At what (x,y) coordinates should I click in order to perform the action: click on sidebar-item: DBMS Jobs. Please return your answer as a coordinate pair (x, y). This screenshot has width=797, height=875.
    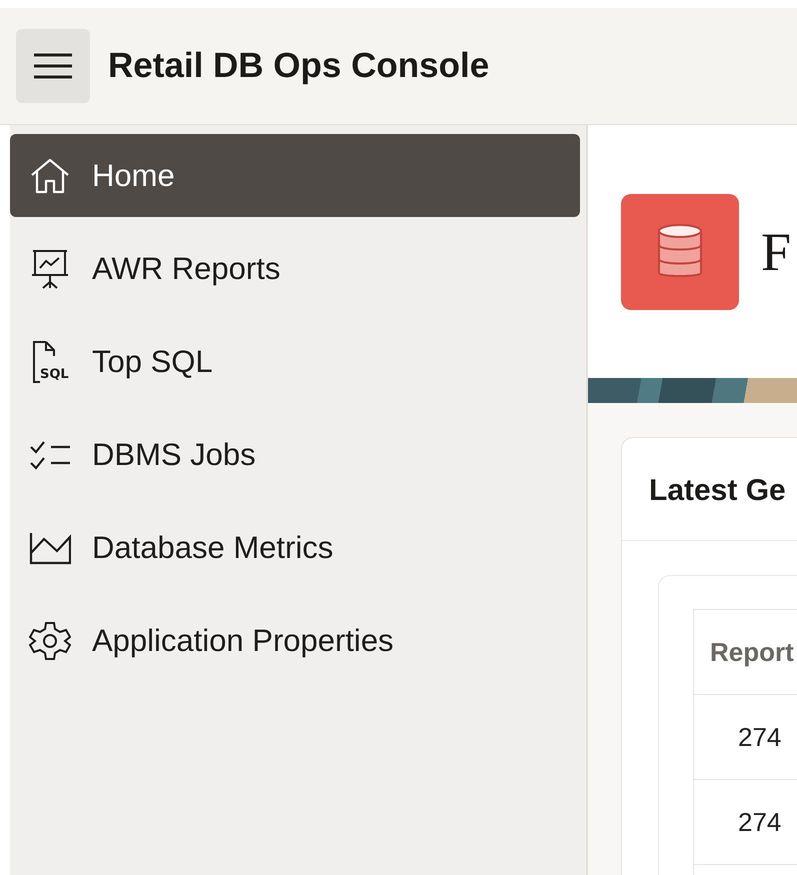
    Looking at the image, I should click on (295, 454).